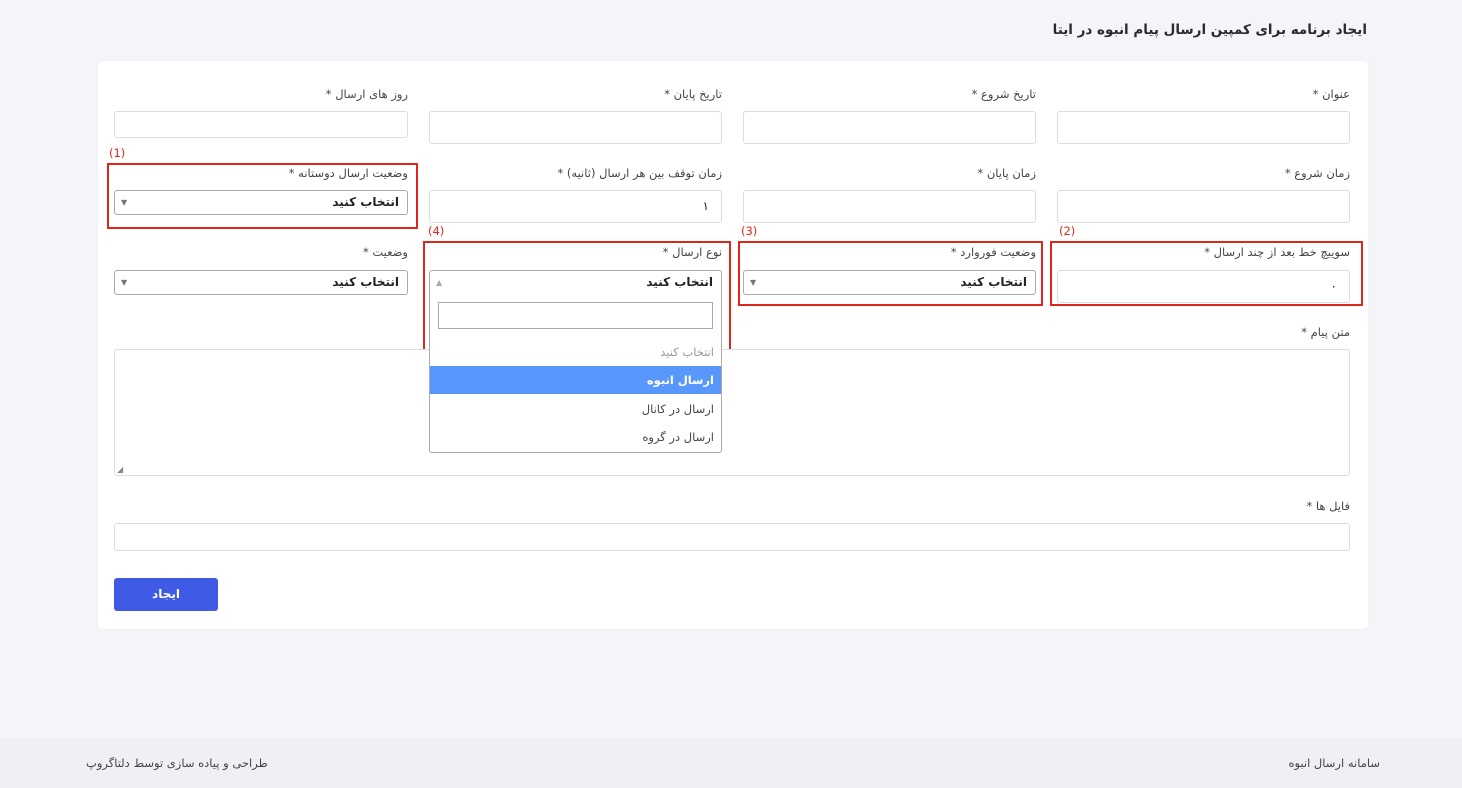 The width and height of the screenshot is (1462, 788). I want to click on friend-status-value: انتخاب کنید, so click(365, 202).